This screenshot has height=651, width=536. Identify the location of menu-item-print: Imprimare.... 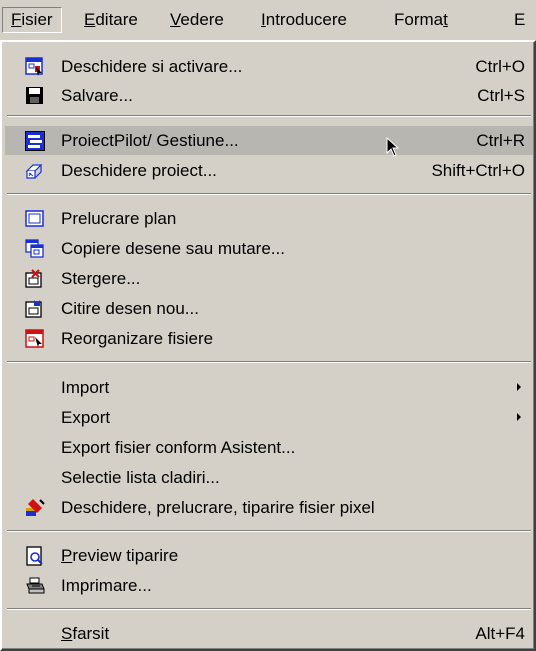
(269, 585).